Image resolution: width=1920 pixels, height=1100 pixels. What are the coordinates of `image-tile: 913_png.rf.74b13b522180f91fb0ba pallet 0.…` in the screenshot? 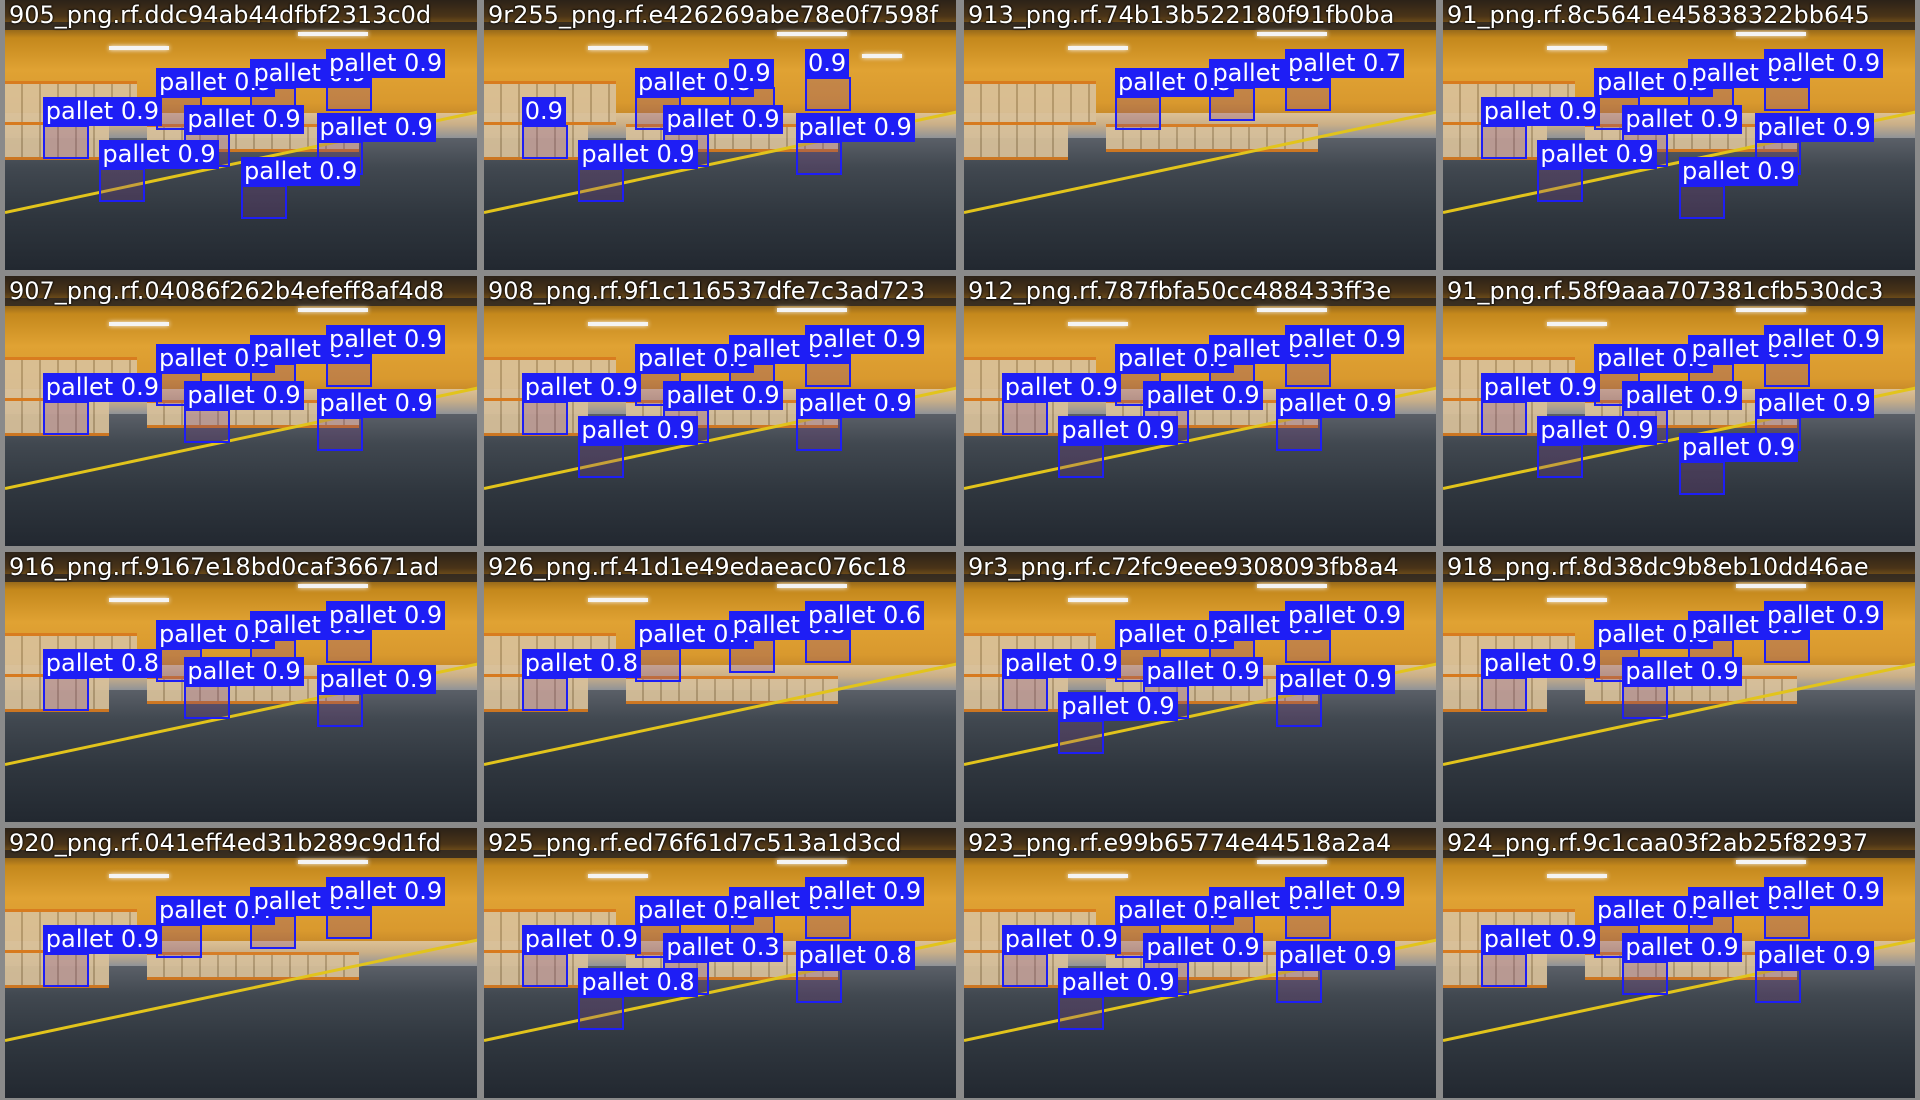 It's located at (1200, 135).